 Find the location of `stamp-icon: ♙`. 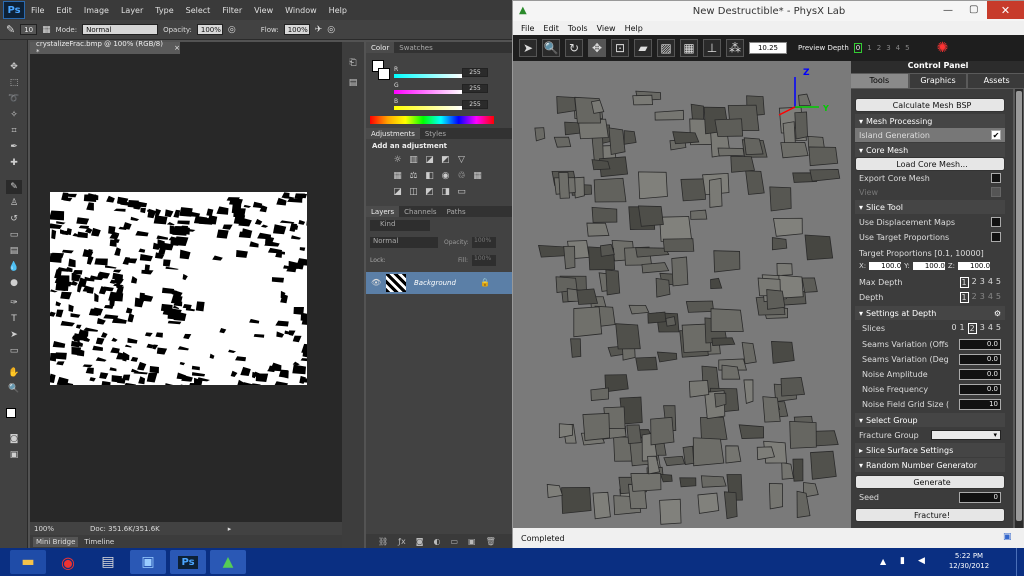

stamp-icon: ♙ is located at coordinates (14, 203).